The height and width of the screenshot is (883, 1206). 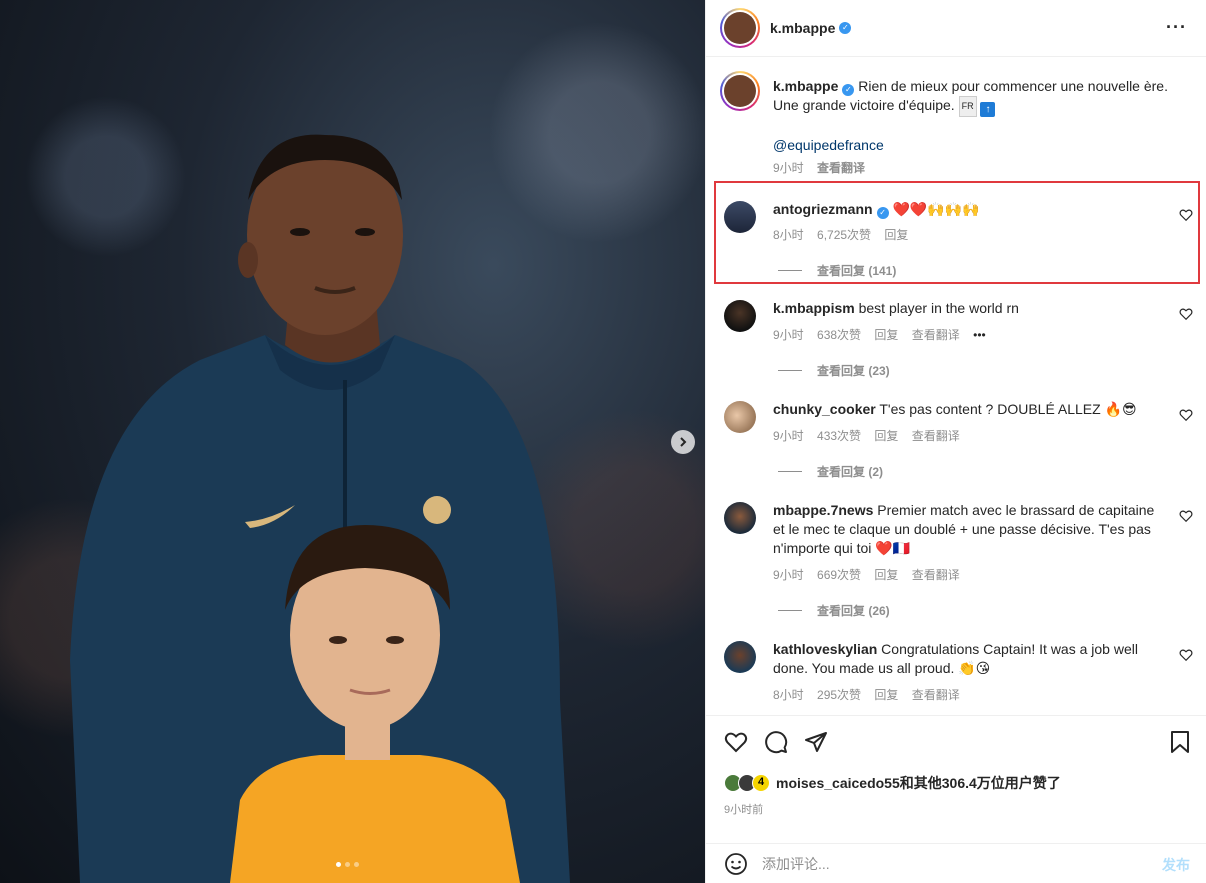 What do you see at coordinates (947, 864) in the screenshot?
I see `comment-input` at bounding box center [947, 864].